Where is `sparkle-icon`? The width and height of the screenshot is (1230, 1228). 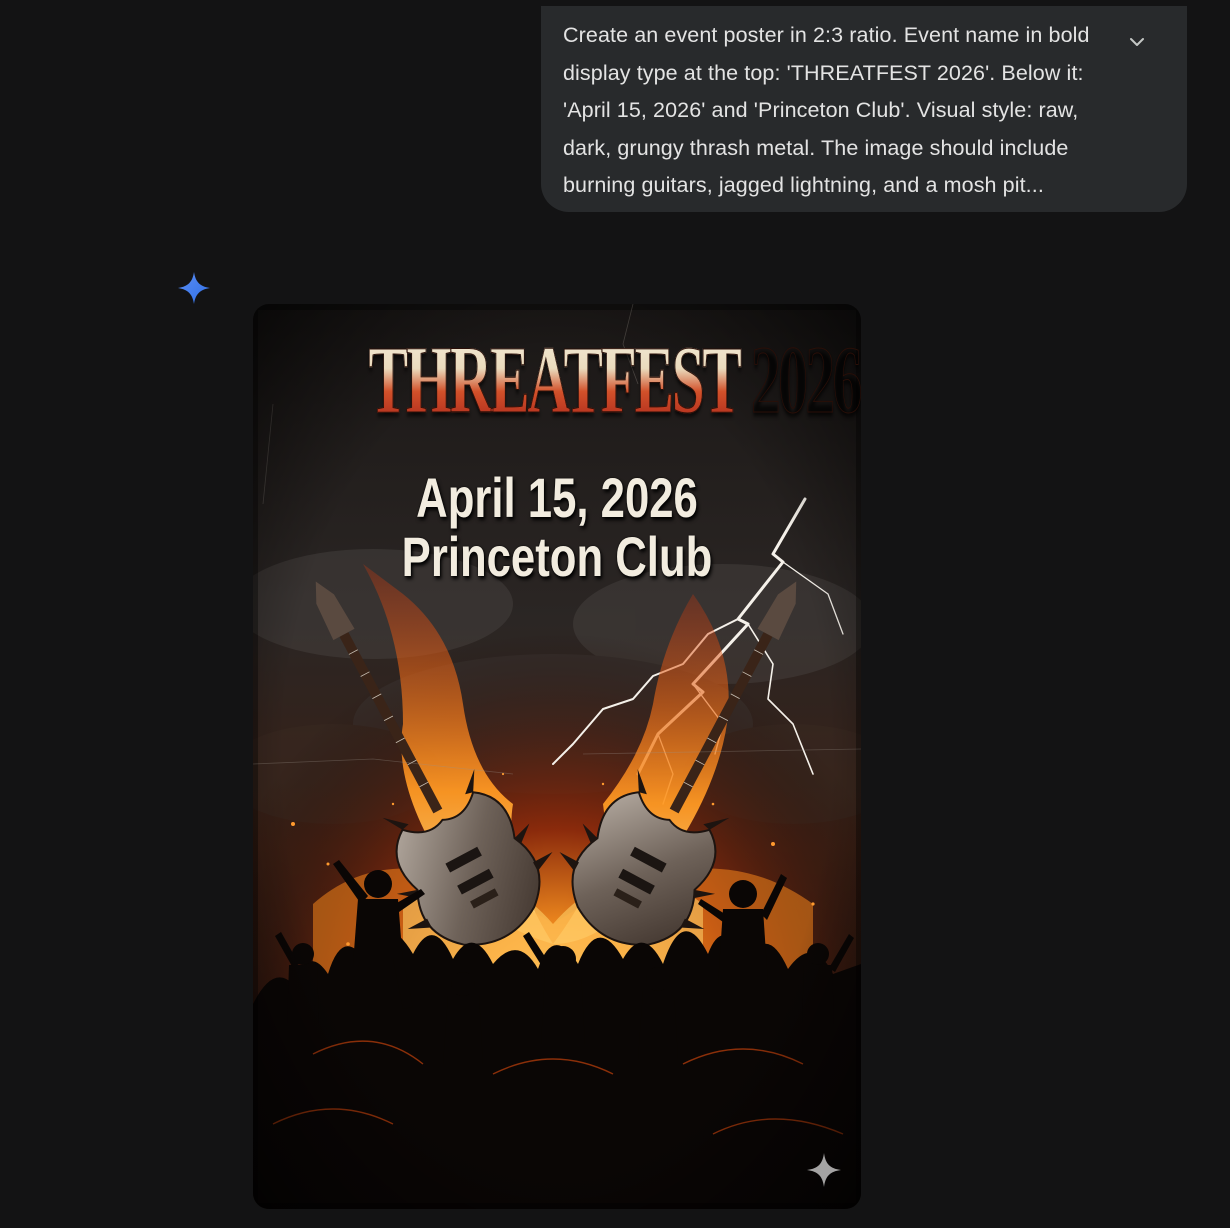
sparkle-icon is located at coordinates (194, 288).